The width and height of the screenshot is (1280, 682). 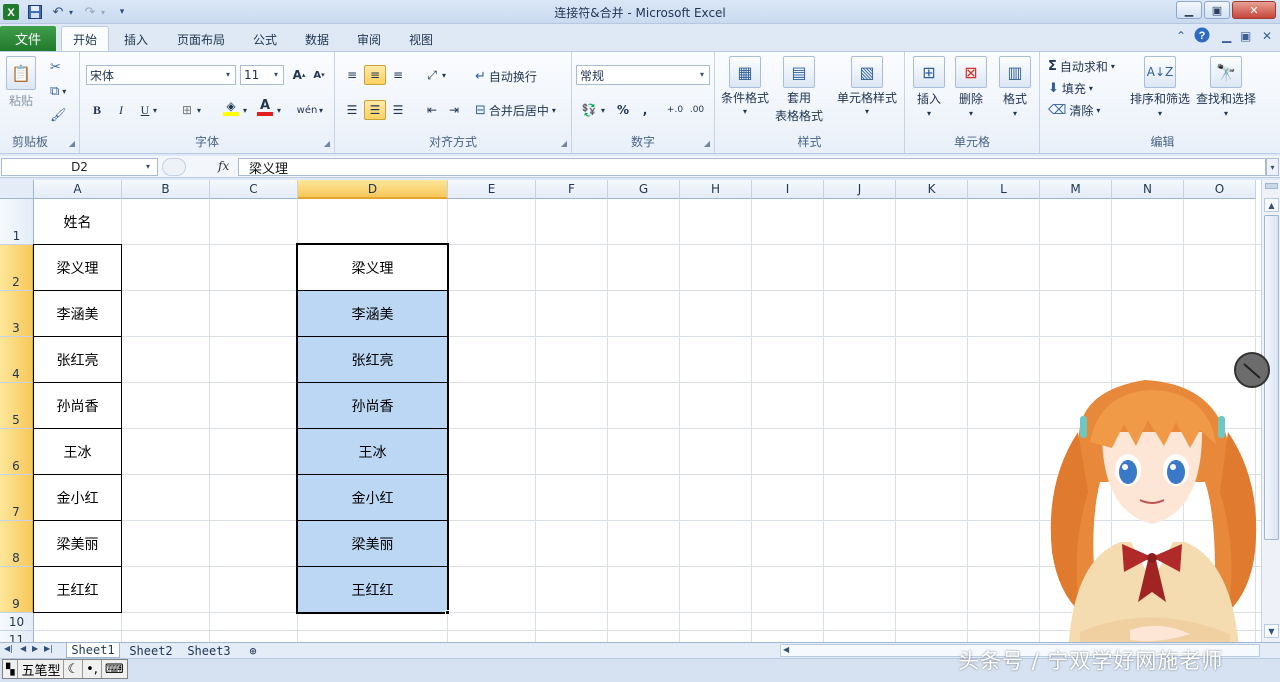 I want to click on scroll-left-icon: ◀, so click(x=786, y=649).